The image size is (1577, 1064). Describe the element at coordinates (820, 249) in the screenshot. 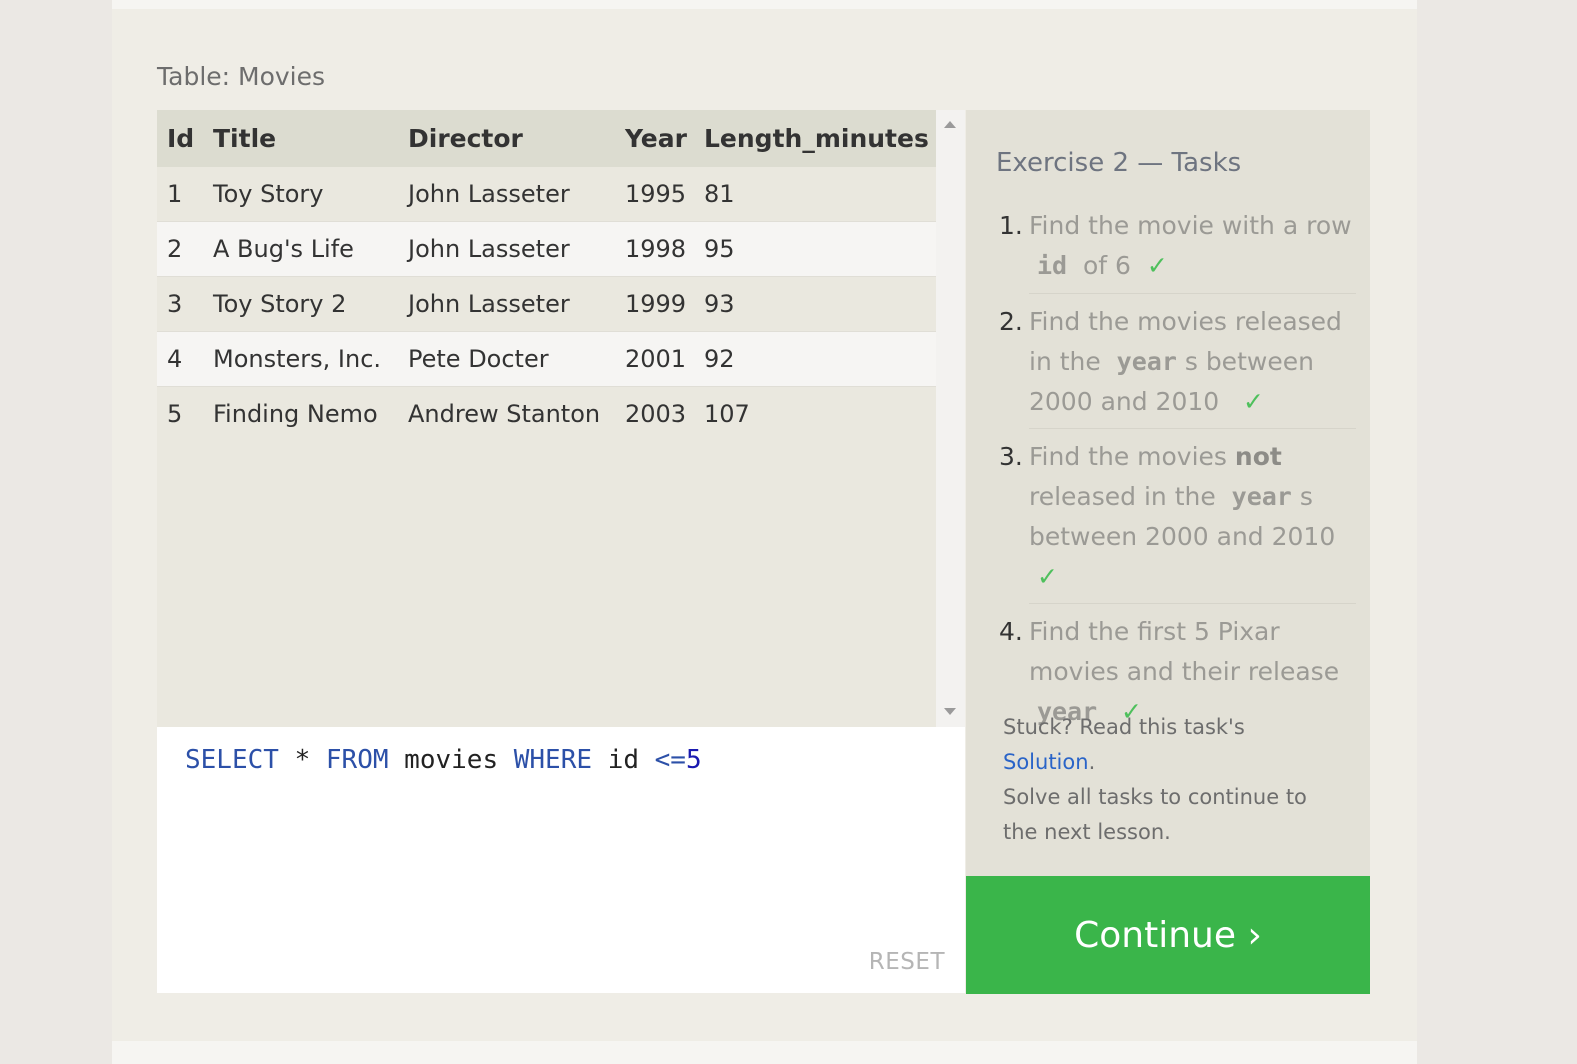

I see `cell-length: 95` at that location.